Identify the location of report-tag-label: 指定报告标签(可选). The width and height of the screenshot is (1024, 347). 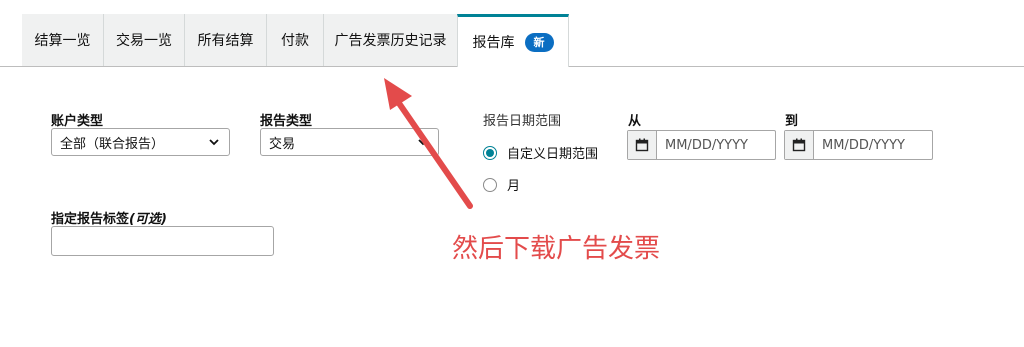
(109, 217).